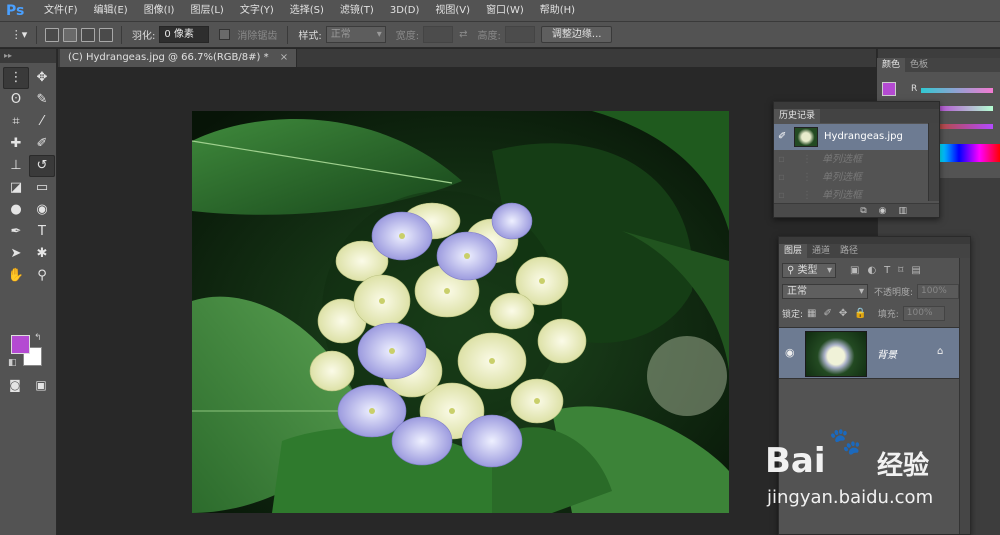  What do you see at coordinates (70, 34) in the screenshot?
I see `add-to-selection-icon` at bounding box center [70, 34].